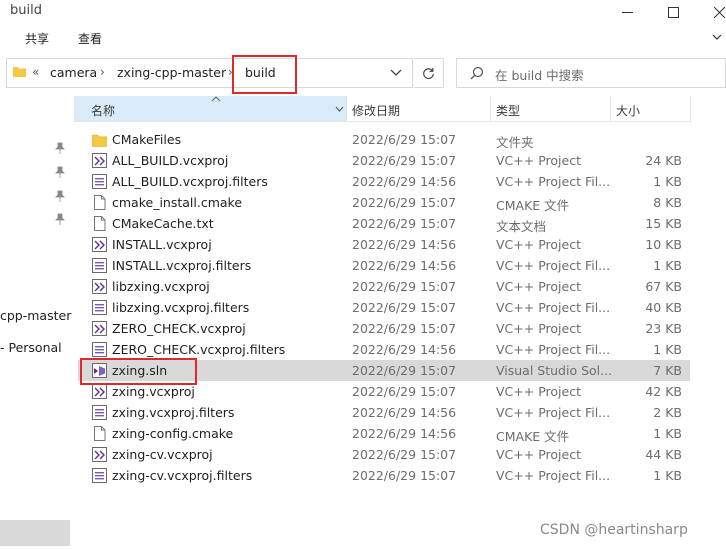 Image resolution: width=726 pixels, height=549 pixels. What do you see at coordinates (508, 110) in the screenshot?
I see `column-type: 类型` at bounding box center [508, 110].